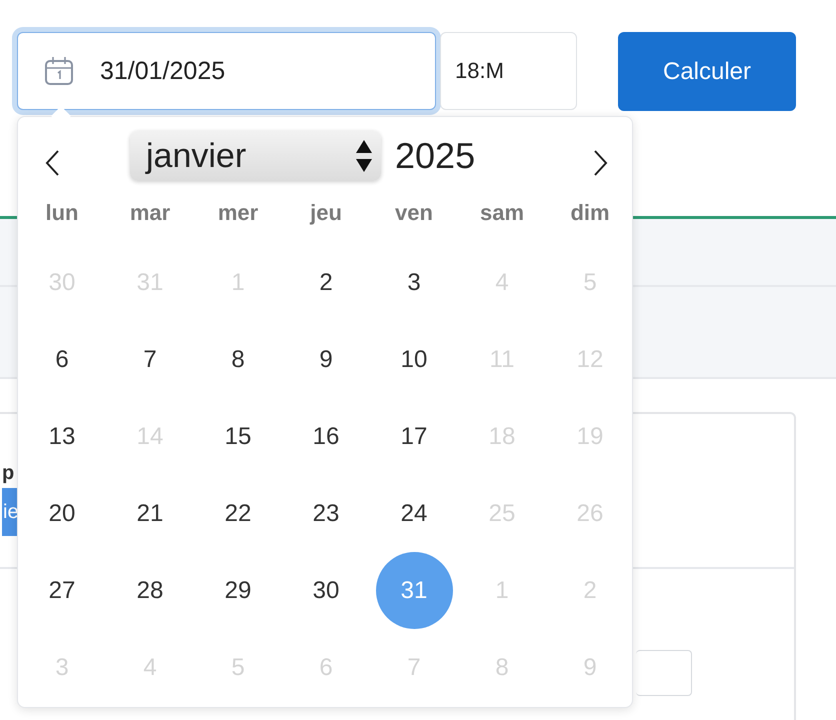 Image resolution: width=836 pixels, height=720 pixels. Describe the element at coordinates (62, 359) in the screenshot. I see `day-cell: 6` at that location.